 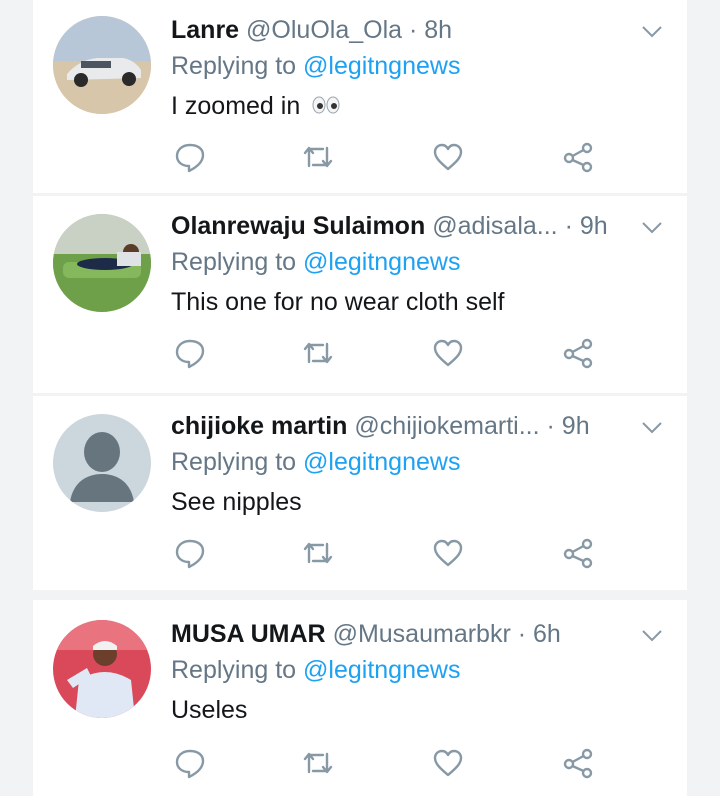 What do you see at coordinates (422, 634) in the screenshot?
I see `user-handle: @Musaumarbkr` at bounding box center [422, 634].